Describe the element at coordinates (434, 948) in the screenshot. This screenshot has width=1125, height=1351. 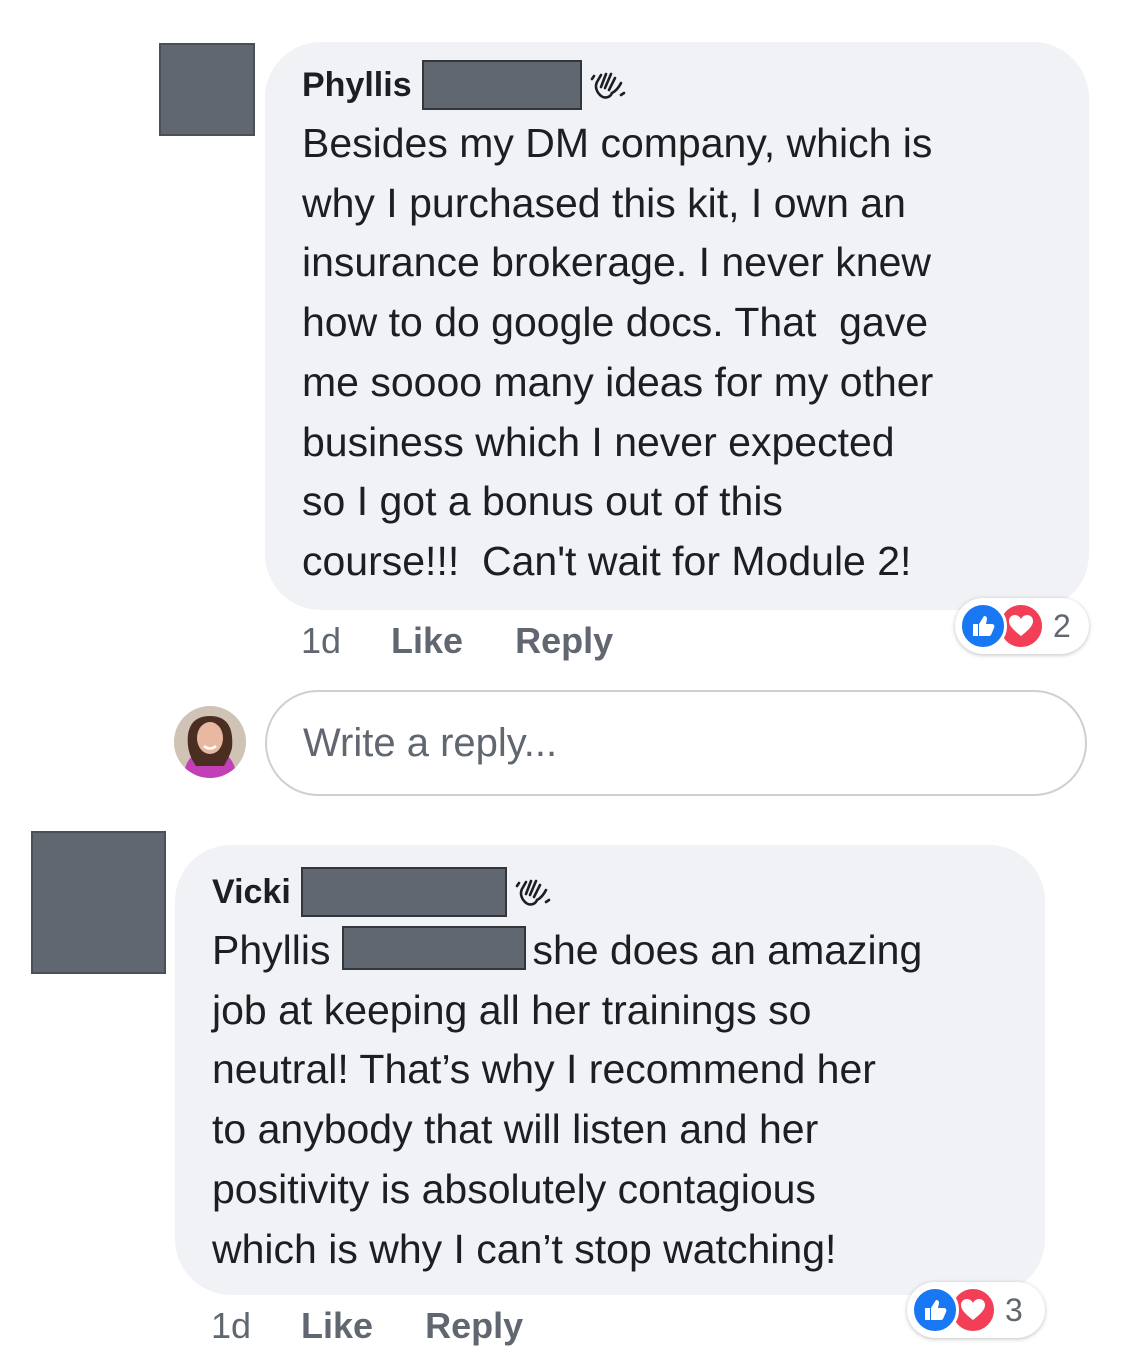
I see `redacted-mention-surname` at that location.